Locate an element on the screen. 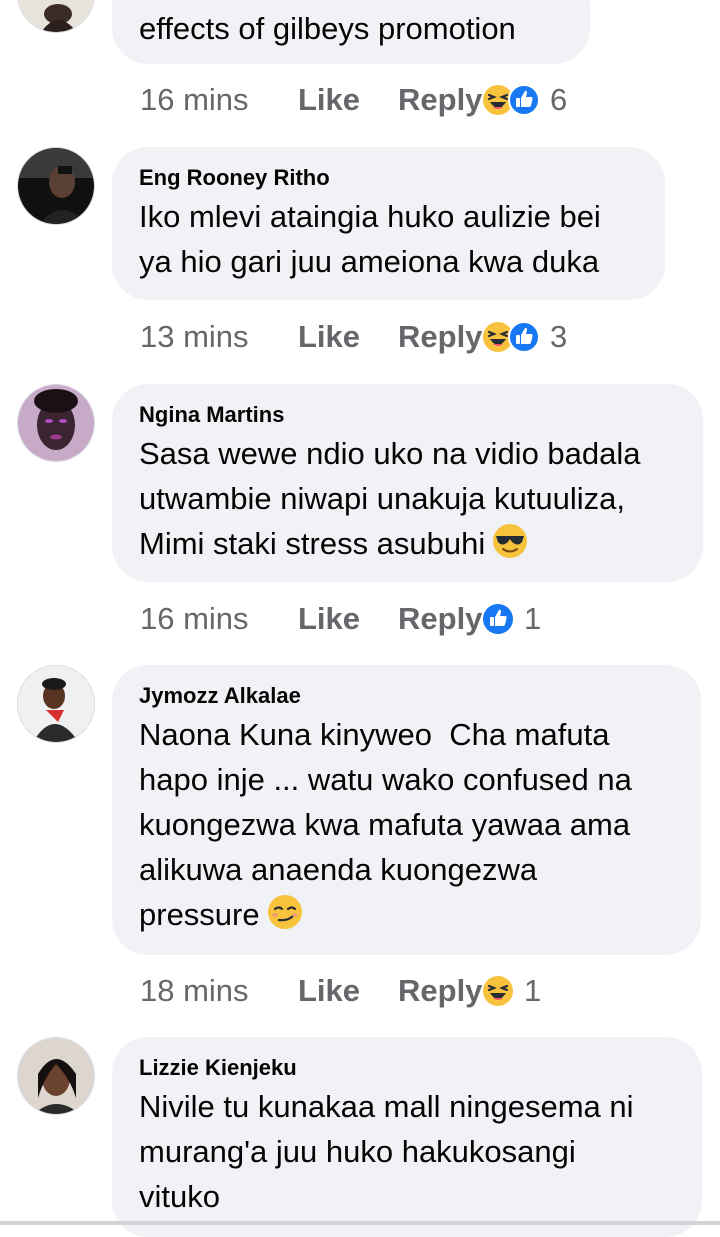 This screenshot has height=1237, width=720. screen-bottom-edge is located at coordinates (360, 1223).